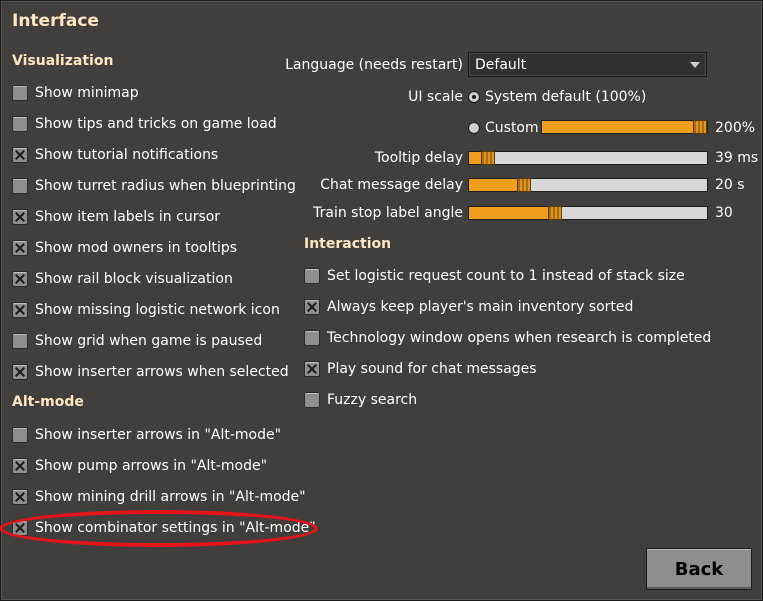 Image resolution: width=763 pixels, height=601 pixels. I want to click on visualization-checkbox-row: Show tips and tricks on game load, so click(144, 124).